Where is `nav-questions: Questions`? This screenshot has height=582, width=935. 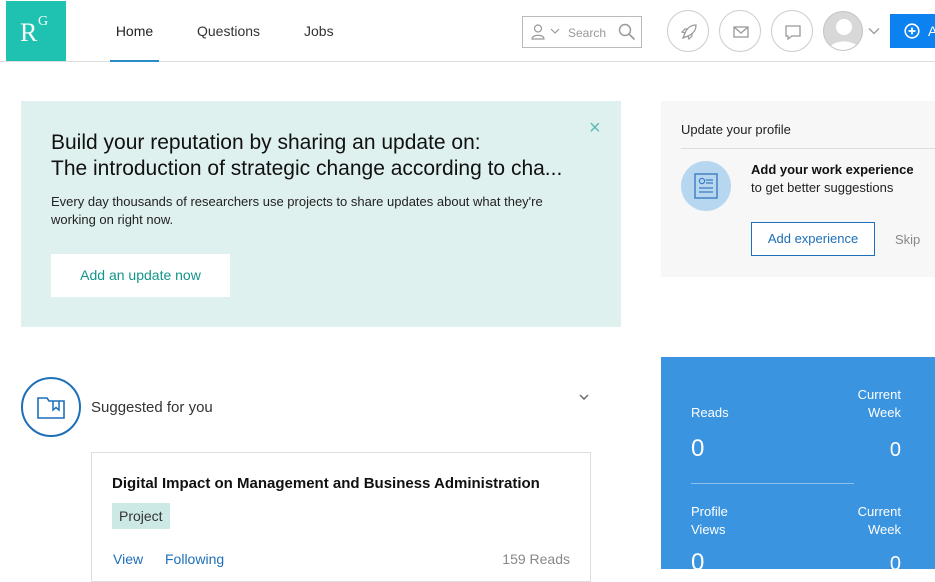 nav-questions: Questions is located at coordinates (228, 31).